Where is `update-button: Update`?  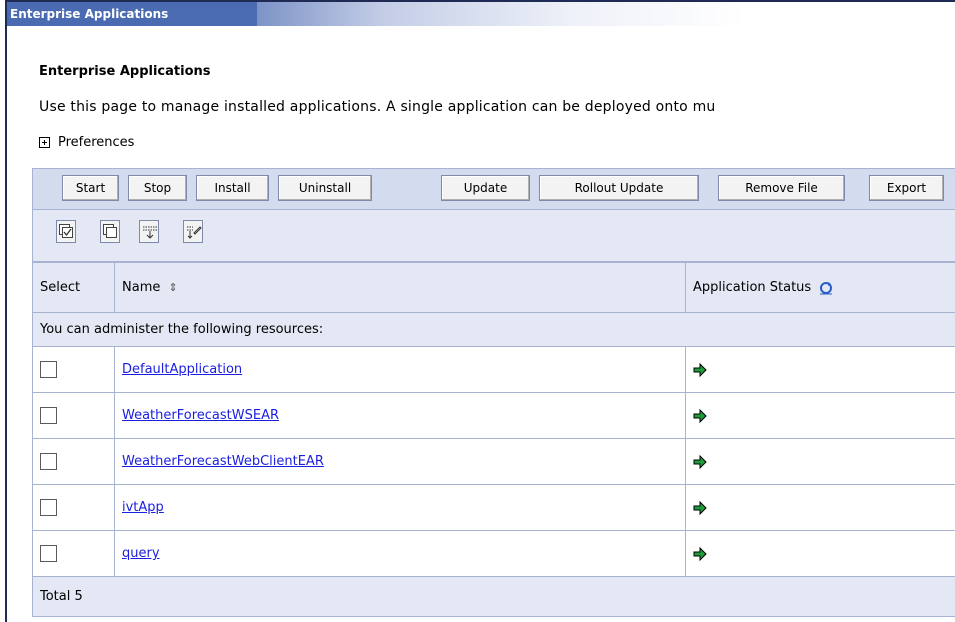 update-button: Update is located at coordinates (485, 188).